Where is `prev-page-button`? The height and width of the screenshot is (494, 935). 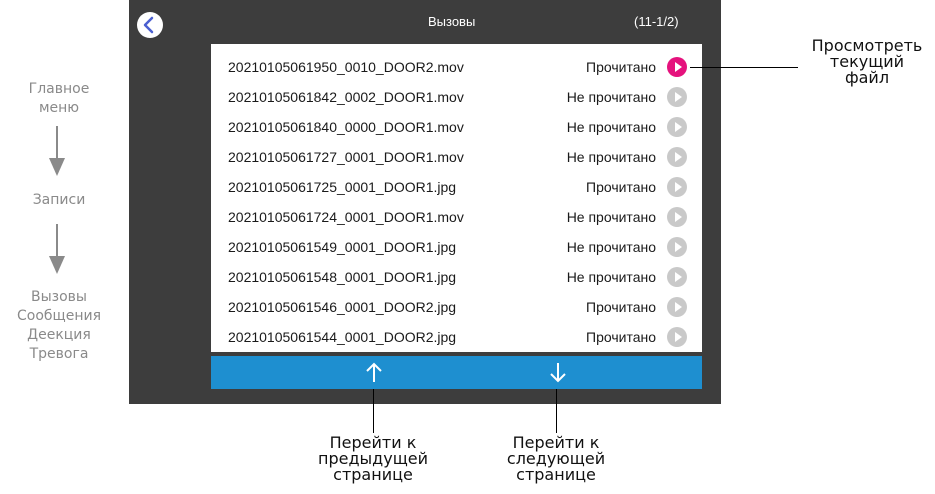
prev-page-button is located at coordinates (374, 372).